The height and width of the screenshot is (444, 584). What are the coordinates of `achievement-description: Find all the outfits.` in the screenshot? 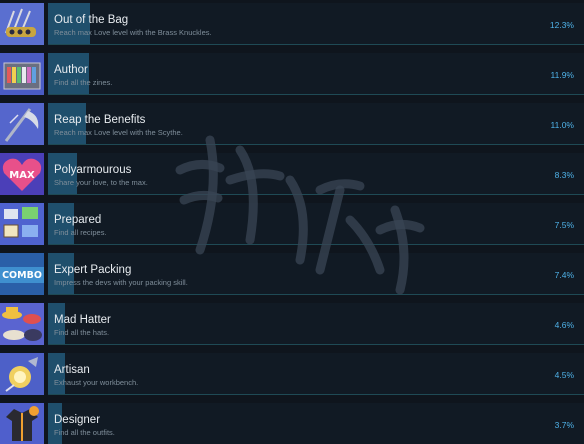 It's located at (84, 432).